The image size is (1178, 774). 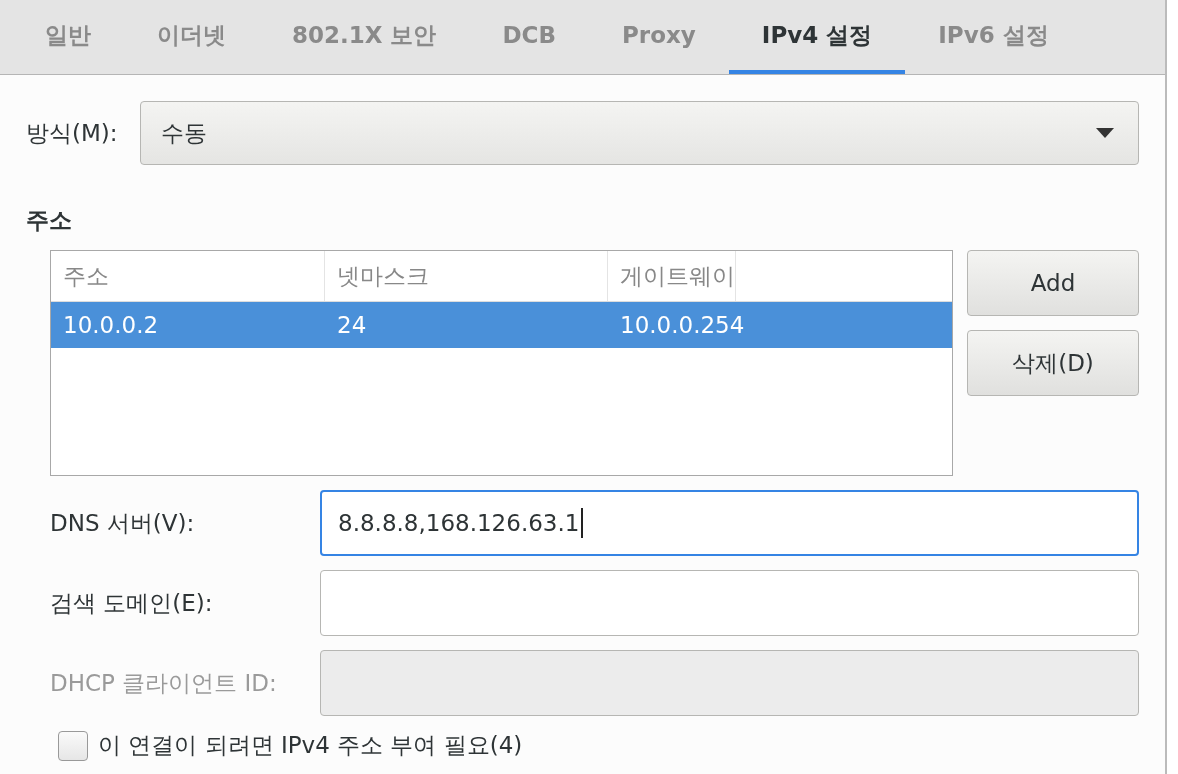 What do you see at coordinates (352, 325) in the screenshot?
I see `table-cell-text: 24` at bounding box center [352, 325].